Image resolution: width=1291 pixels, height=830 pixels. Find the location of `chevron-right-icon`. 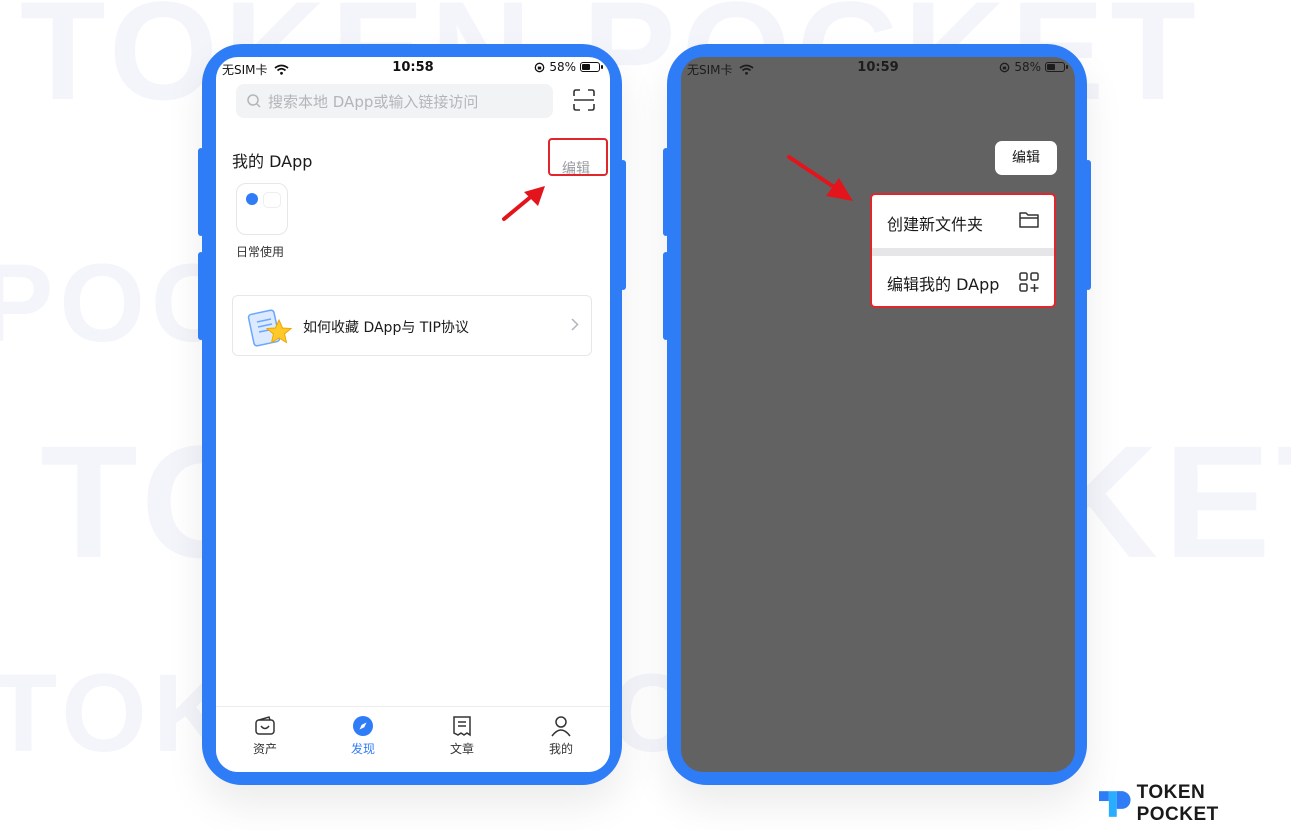

chevron-right-icon is located at coordinates (575, 325).